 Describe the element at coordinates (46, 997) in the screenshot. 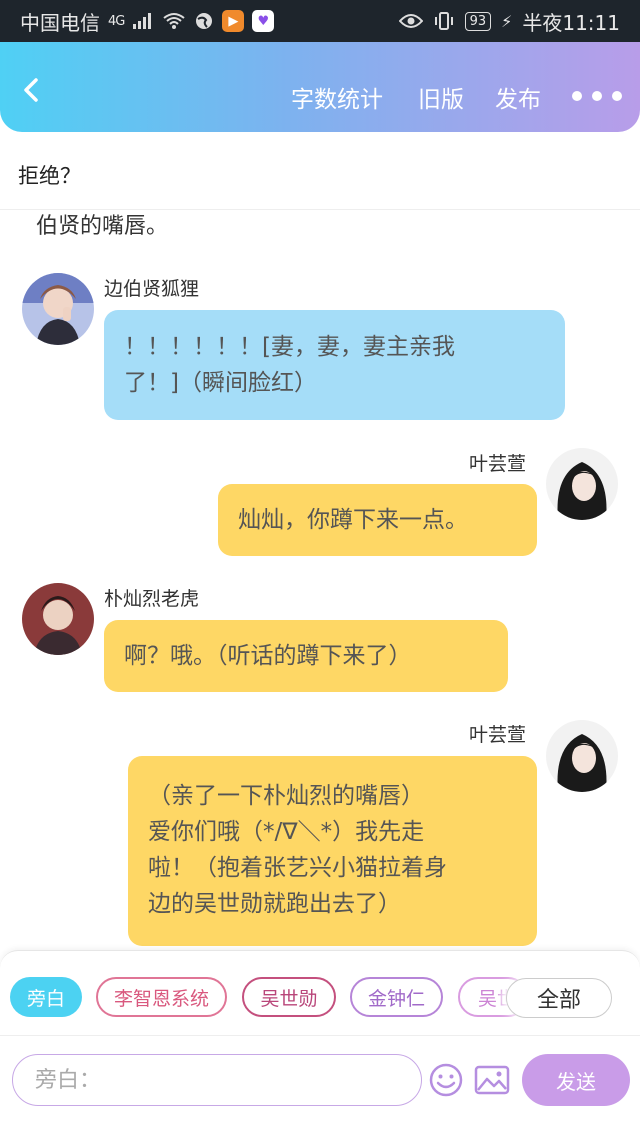

I see `role-chip-narrator: 旁白` at that location.